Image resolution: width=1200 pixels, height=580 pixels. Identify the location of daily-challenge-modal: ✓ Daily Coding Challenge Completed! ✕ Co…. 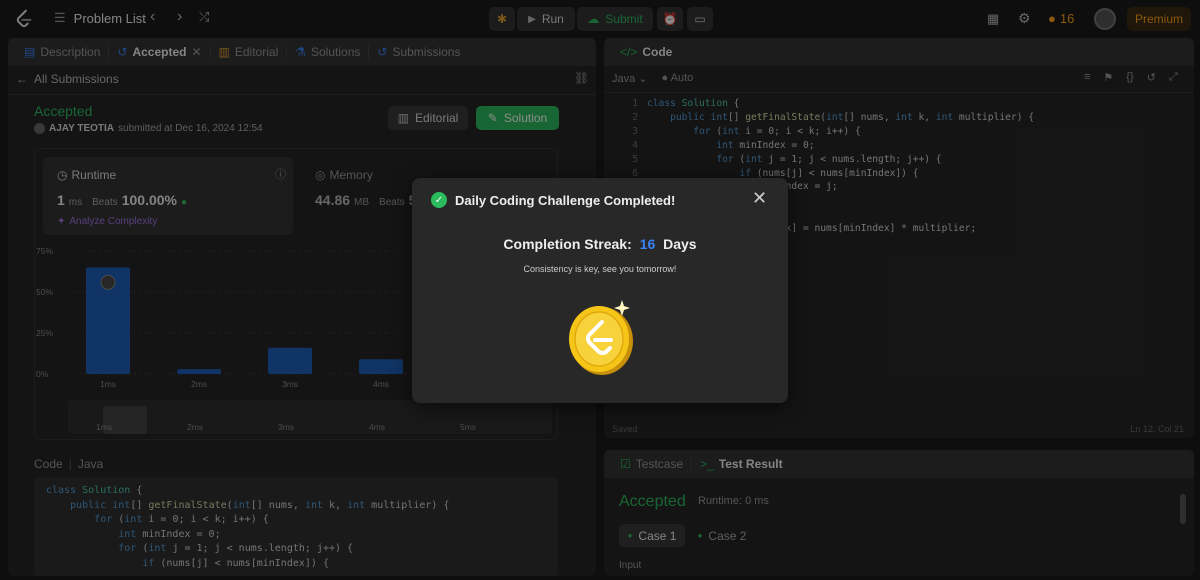
(600, 290).